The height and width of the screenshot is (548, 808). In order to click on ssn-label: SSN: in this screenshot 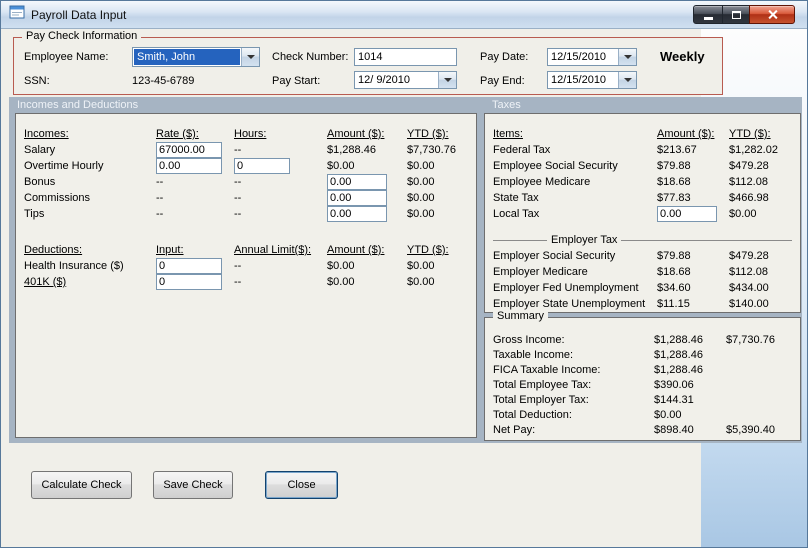, I will do `click(37, 81)`.